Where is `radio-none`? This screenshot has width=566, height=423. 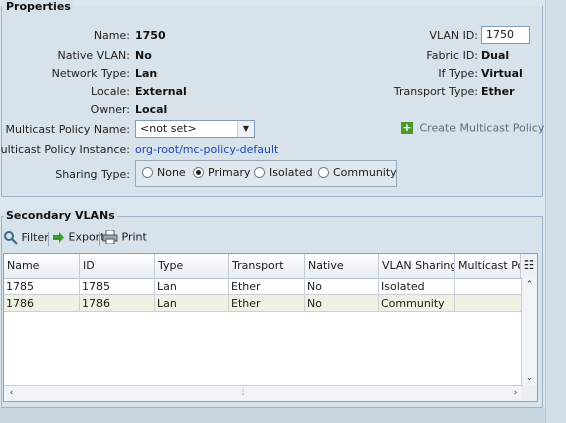
radio-none is located at coordinates (147, 172).